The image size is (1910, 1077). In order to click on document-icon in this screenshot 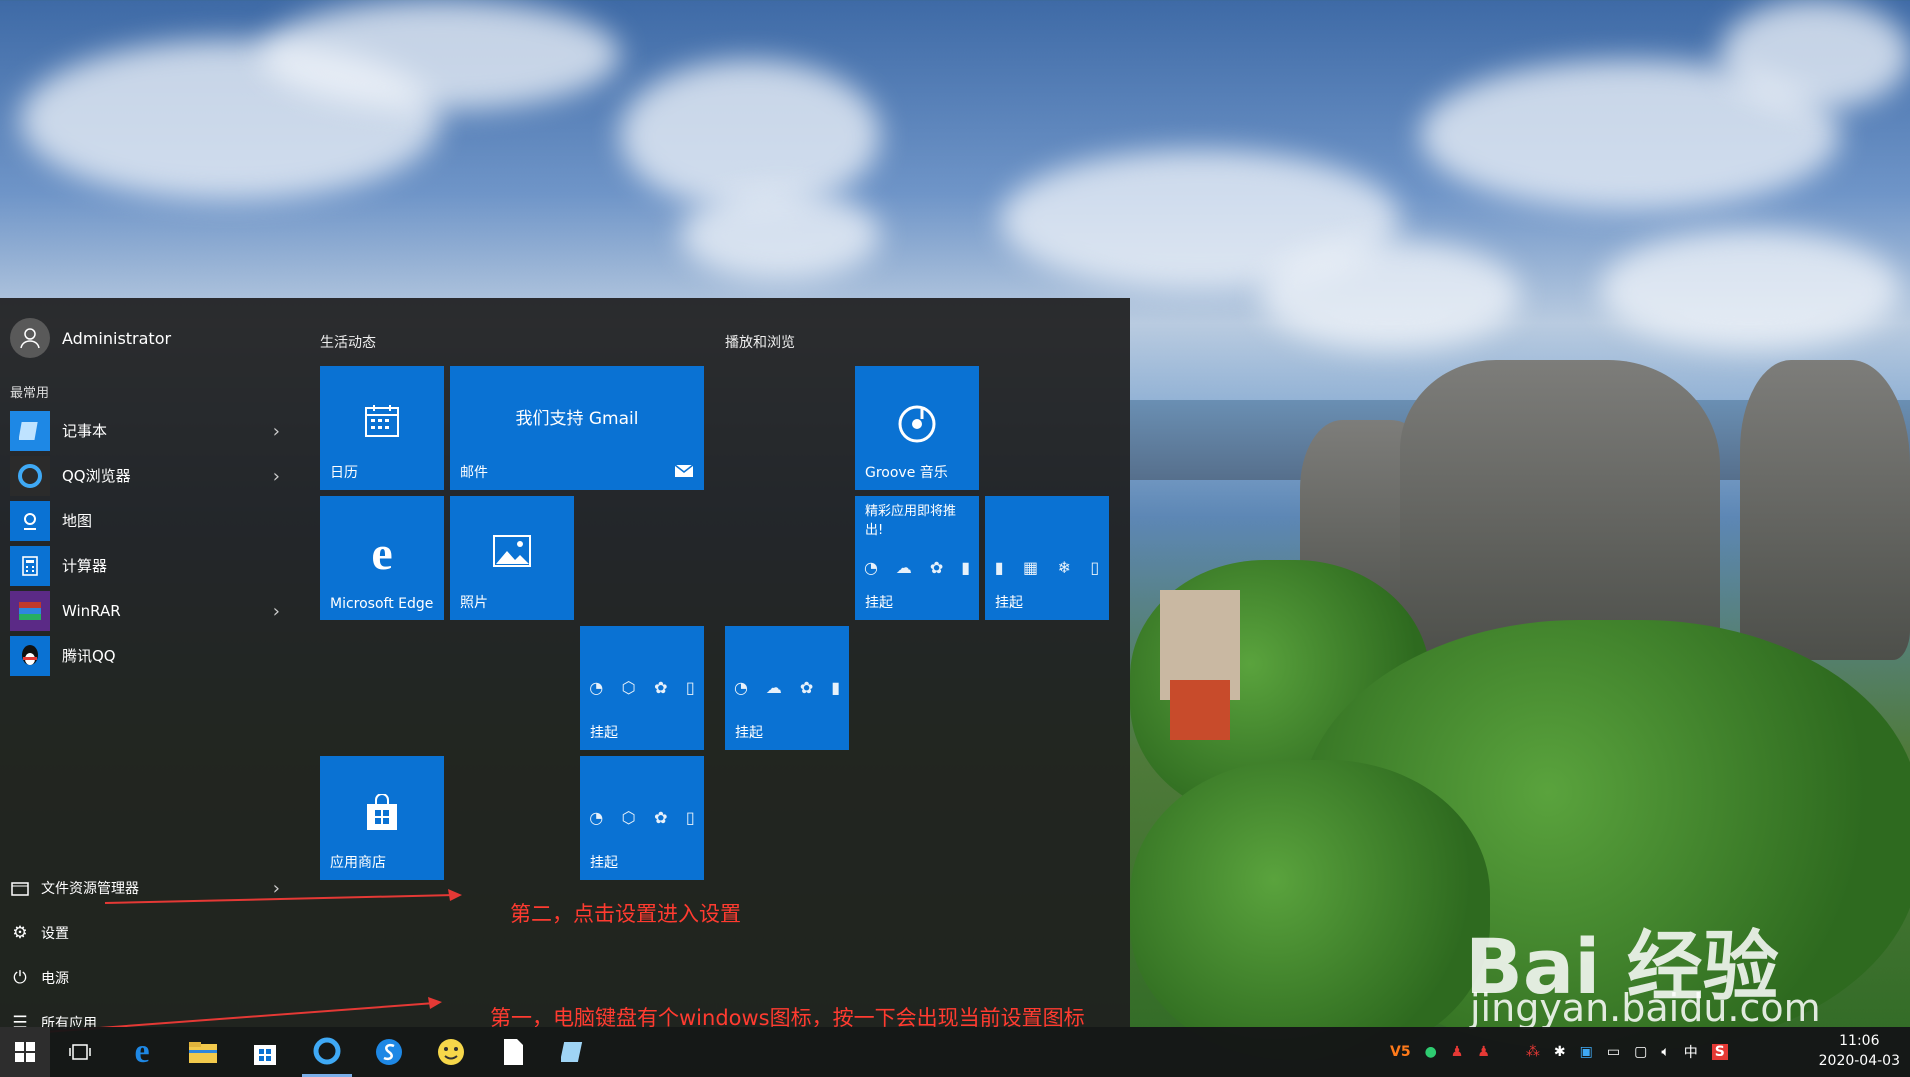, I will do `click(513, 1052)`.